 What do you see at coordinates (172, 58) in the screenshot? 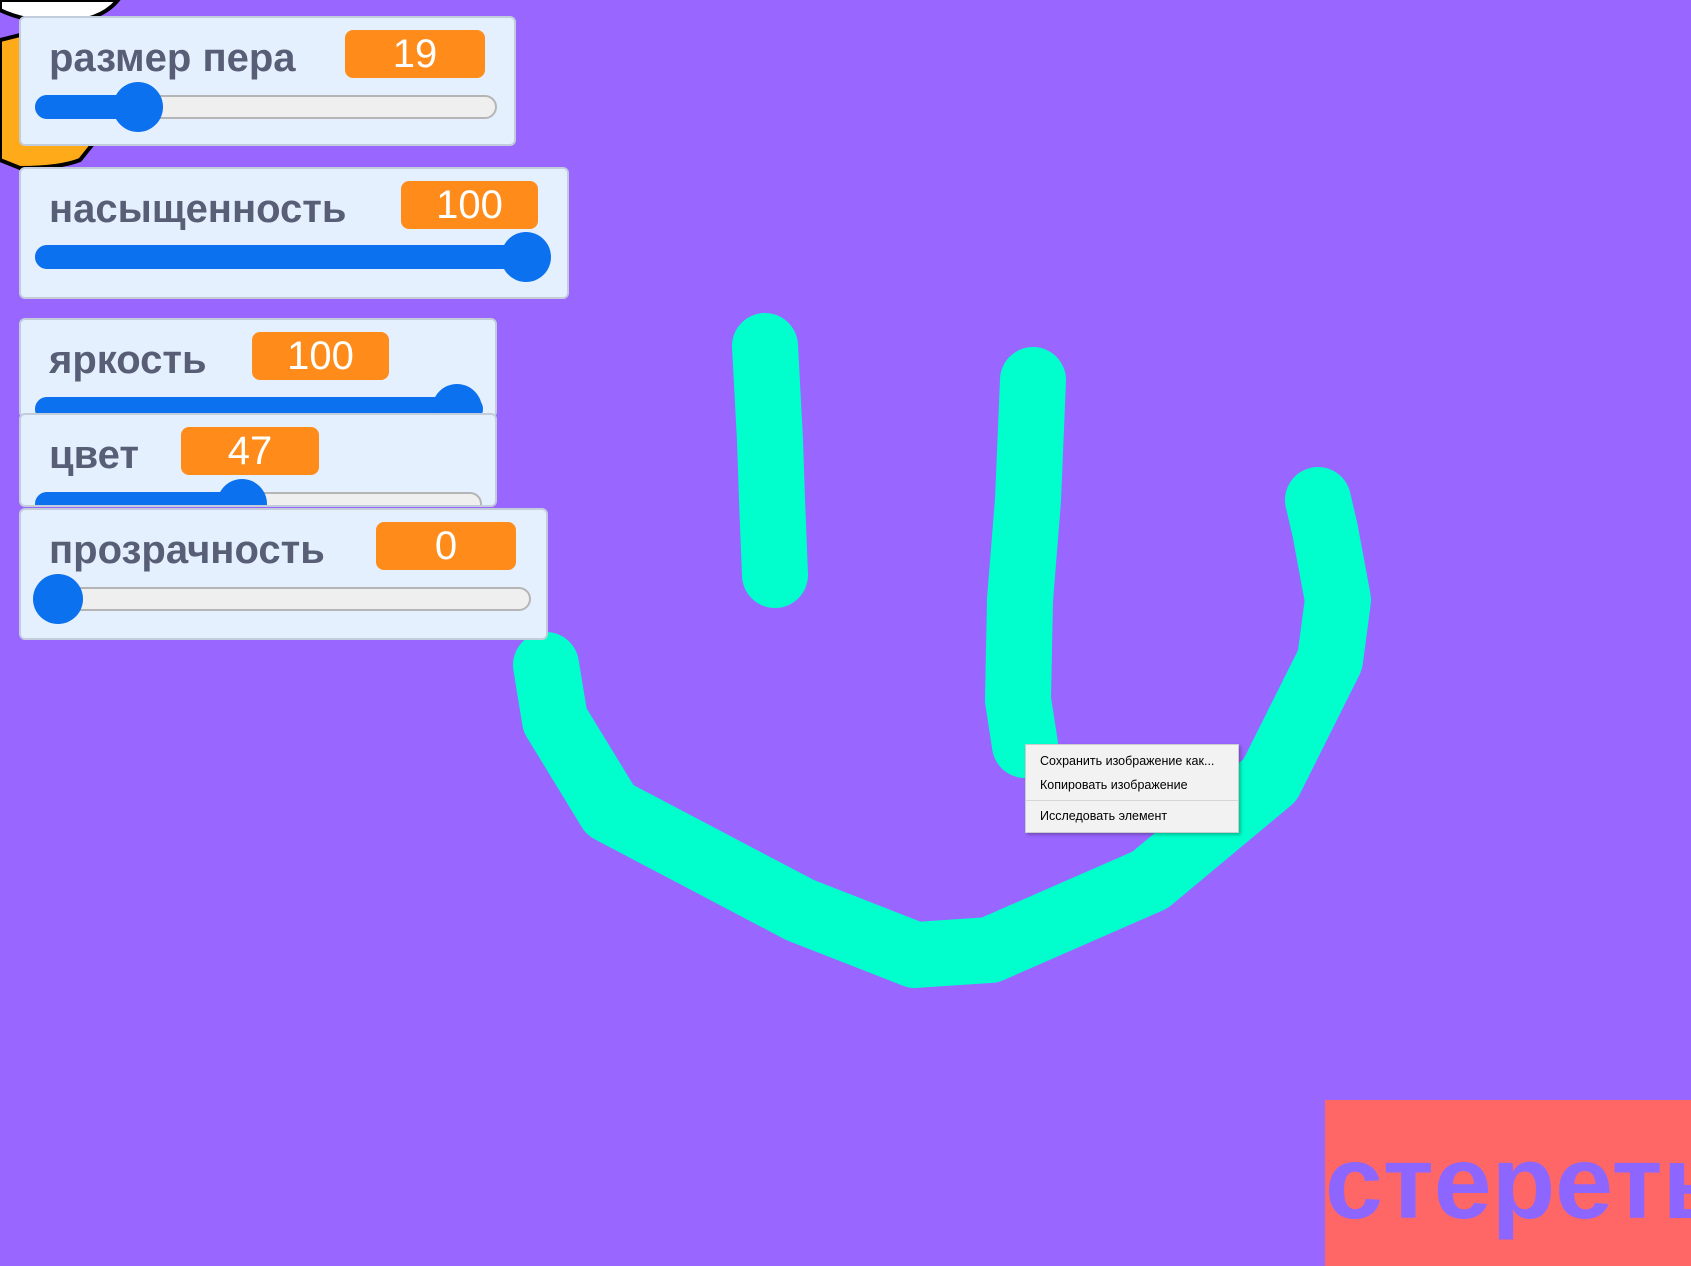
I see `monitor-label: размер пера` at bounding box center [172, 58].